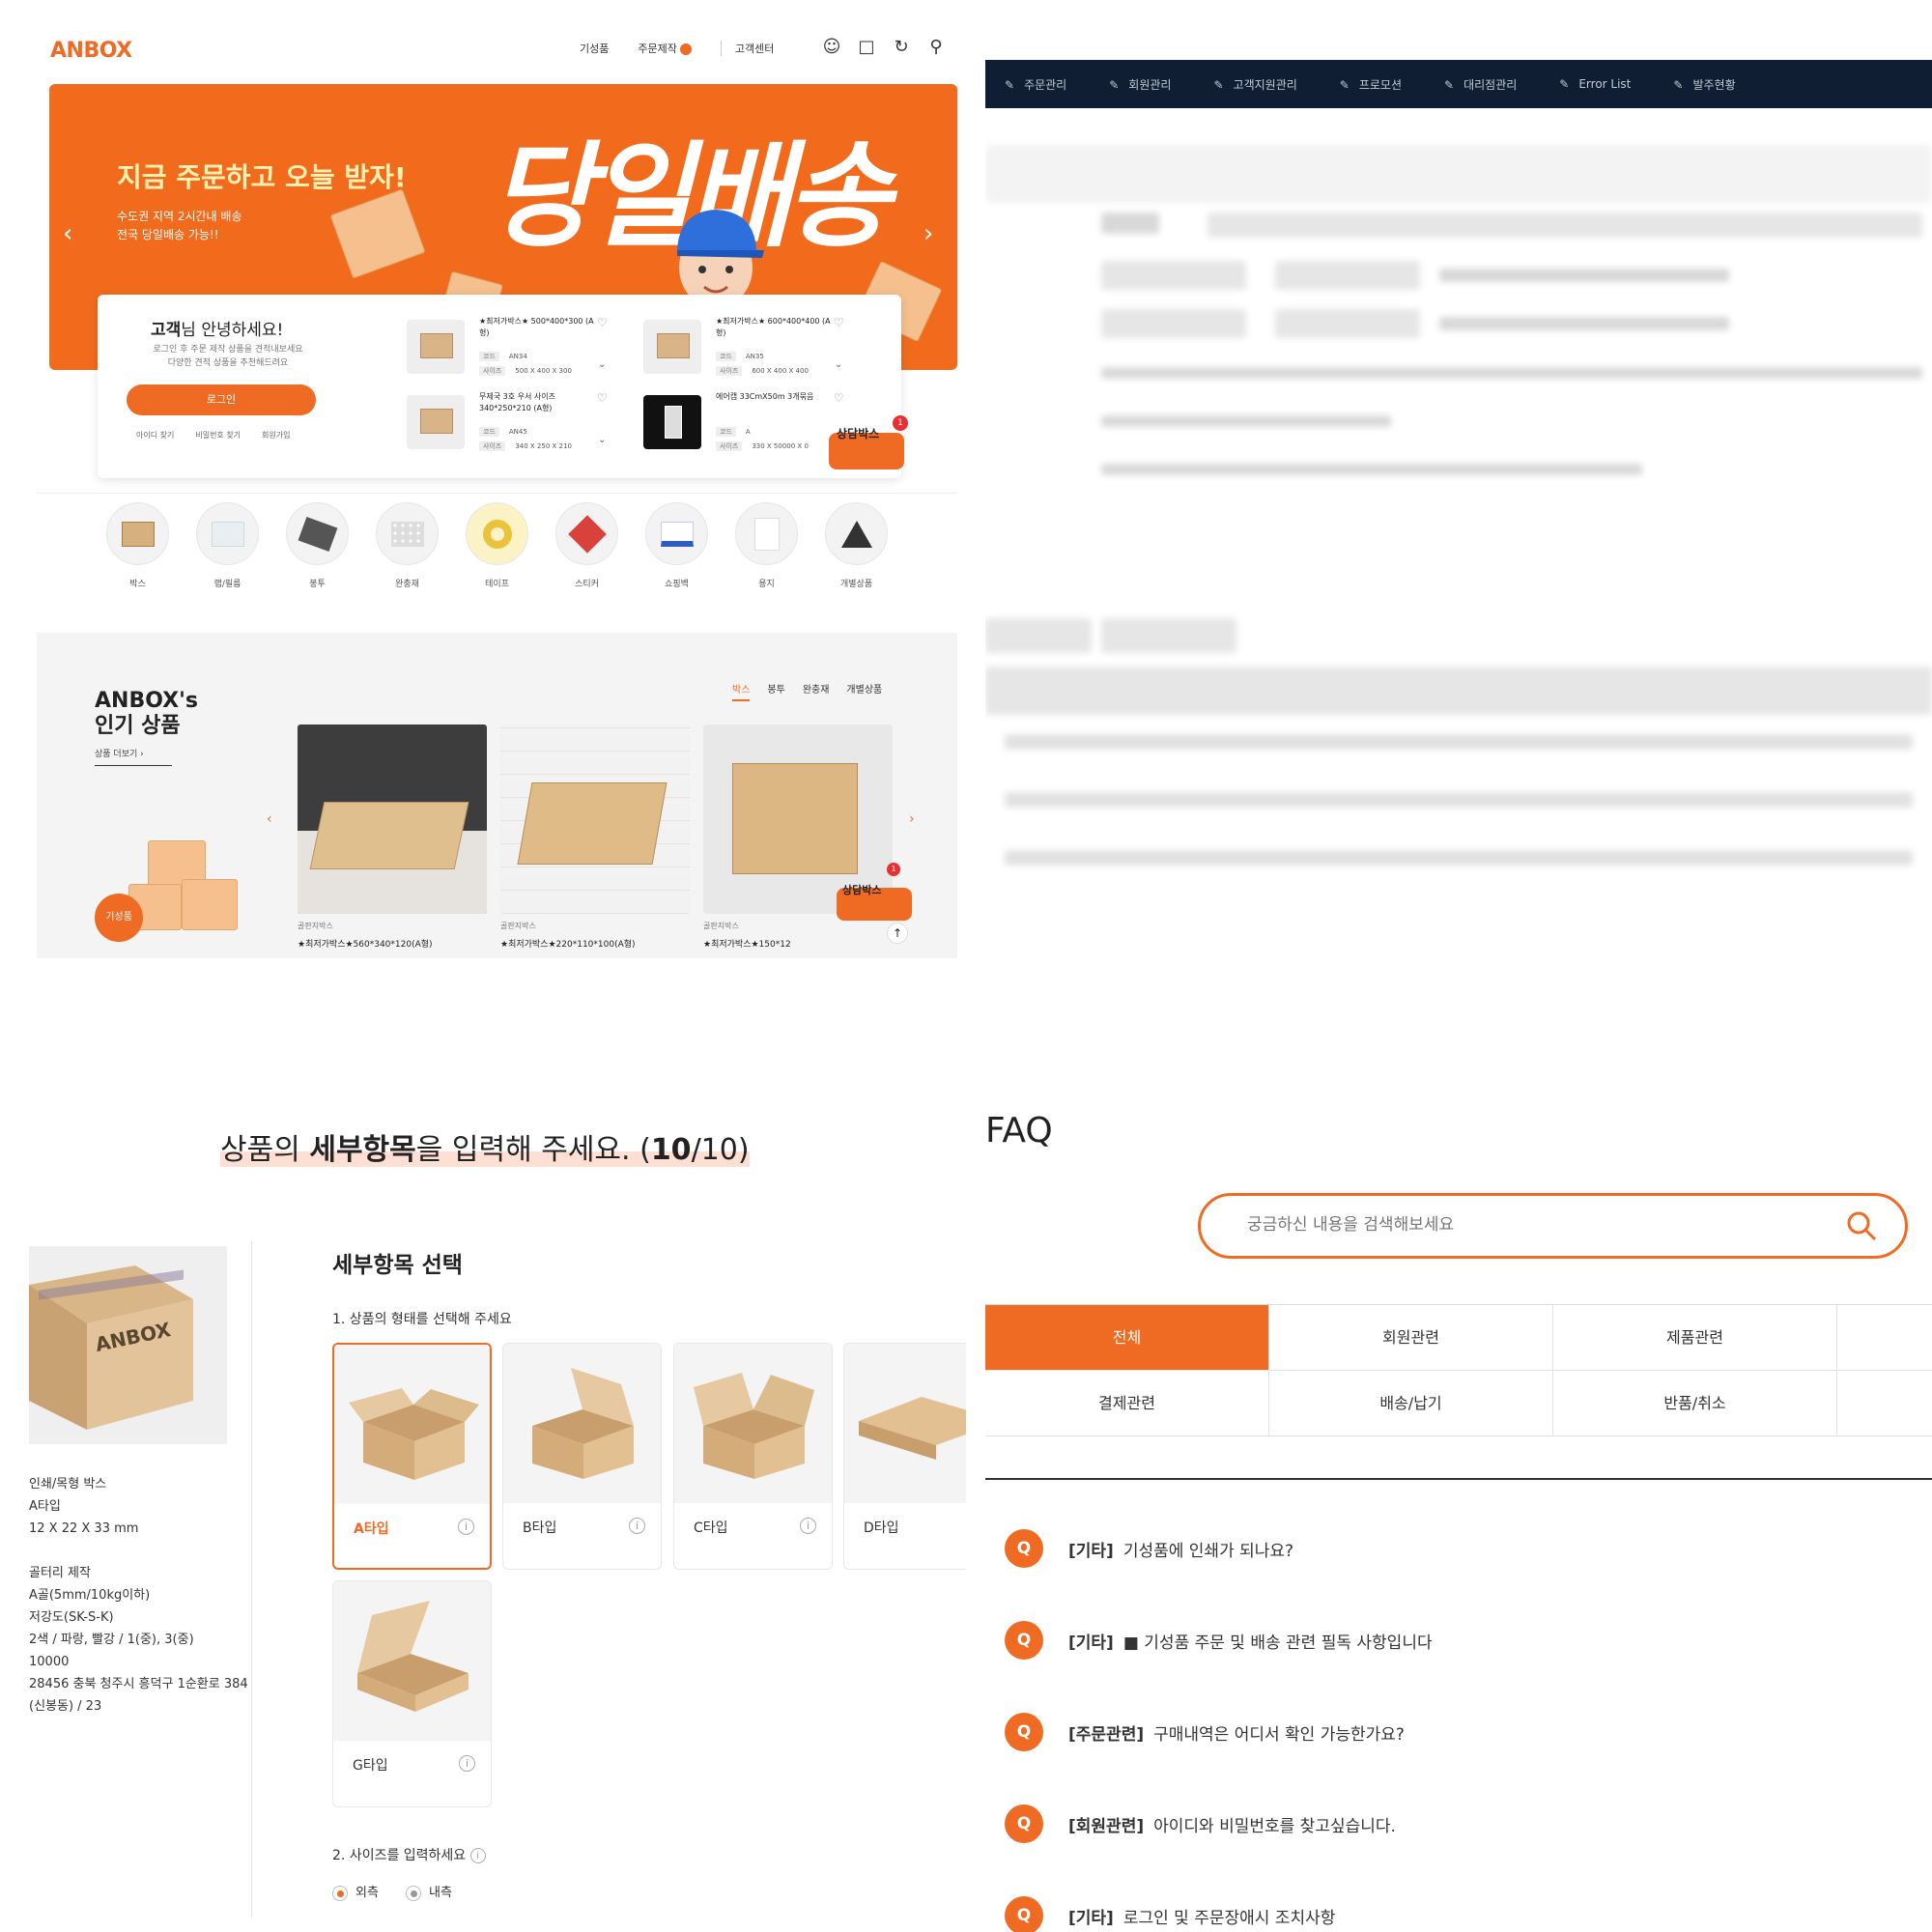  What do you see at coordinates (436, 347) in the screenshot?
I see `product-thumb` at bounding box center [436, 347].